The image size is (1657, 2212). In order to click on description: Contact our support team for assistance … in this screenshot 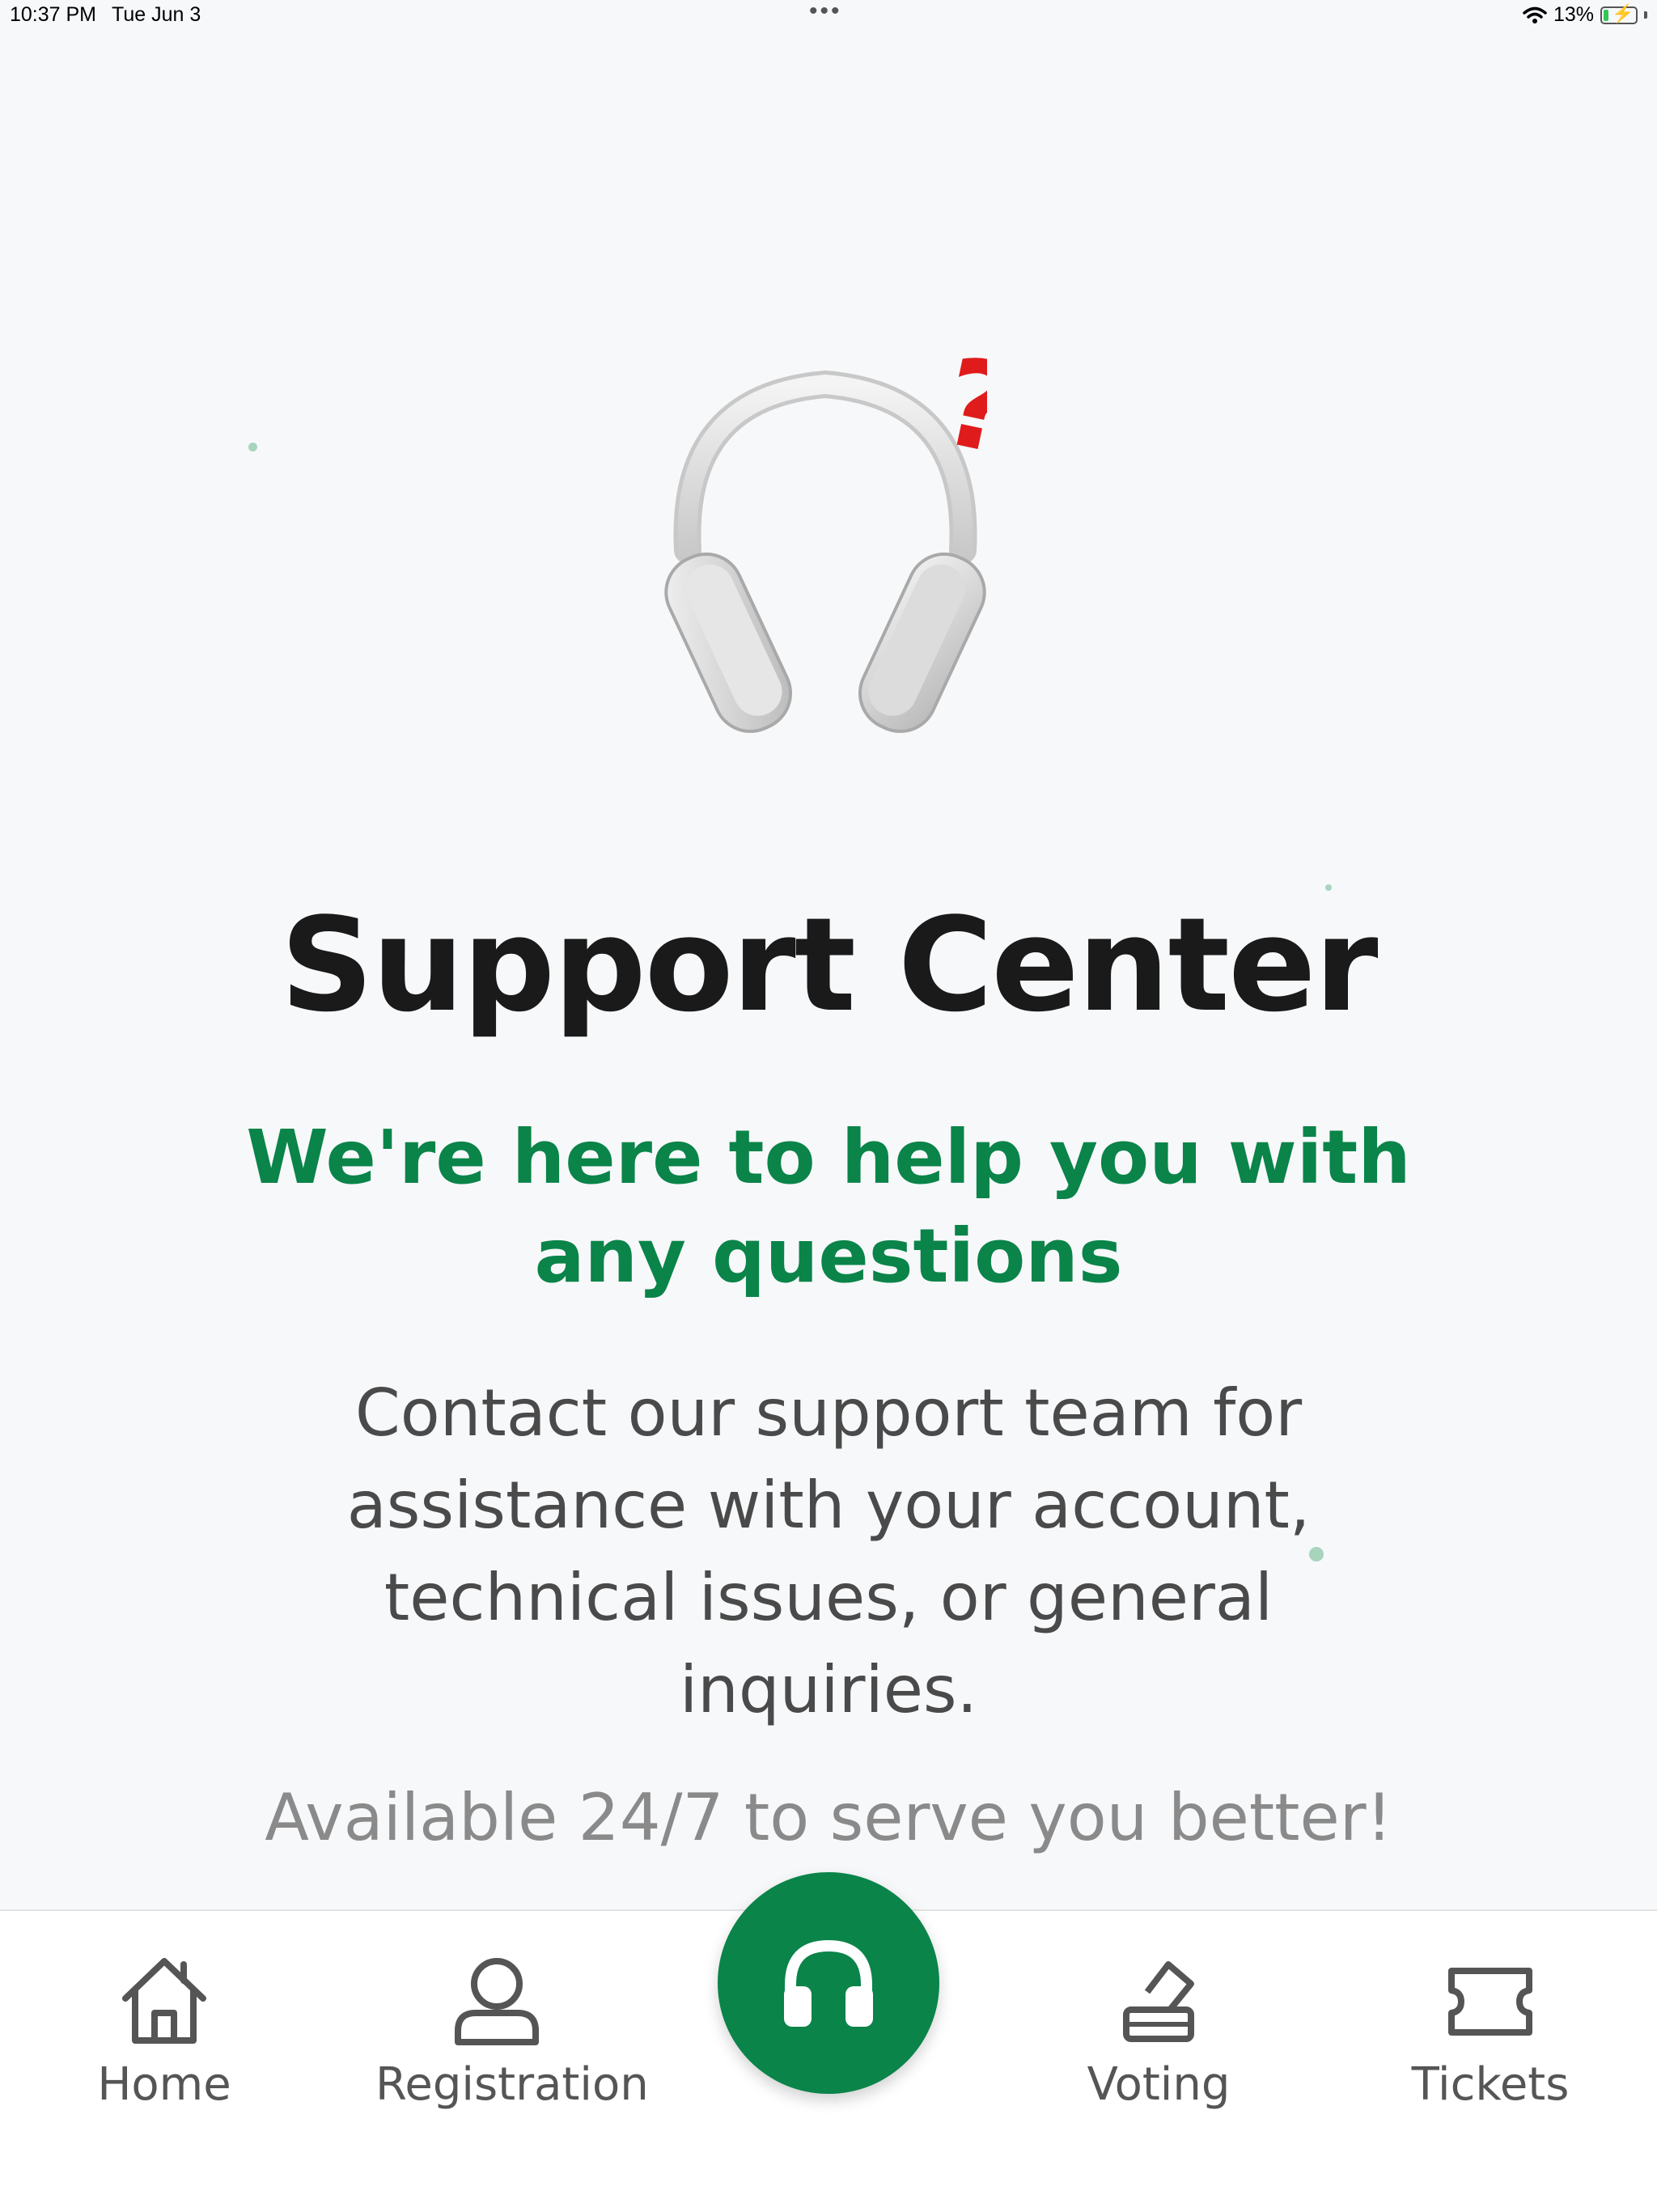, I will do `click(828, 1551)`.